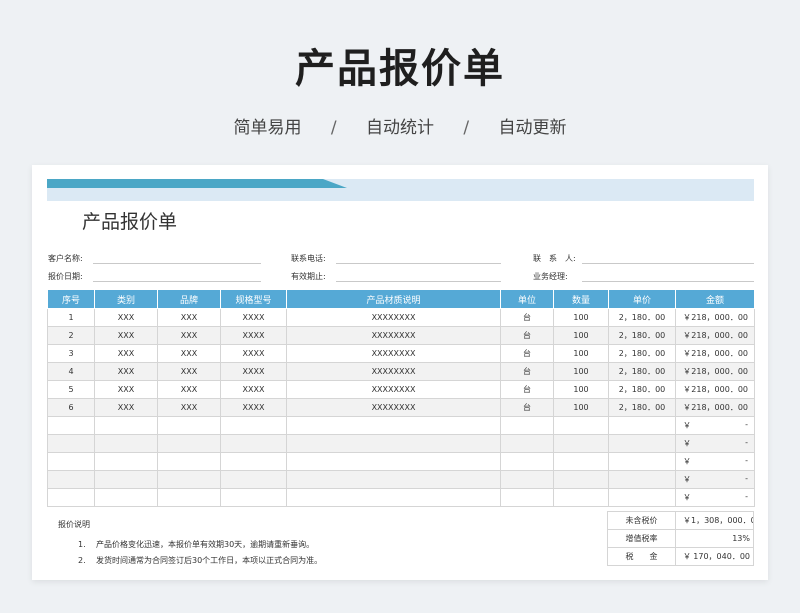 The height and width of the screenshot is (613, 800). Describe the element at coordinates (71, 389) in the screenshot. I see `cell-index: 5` at that location.